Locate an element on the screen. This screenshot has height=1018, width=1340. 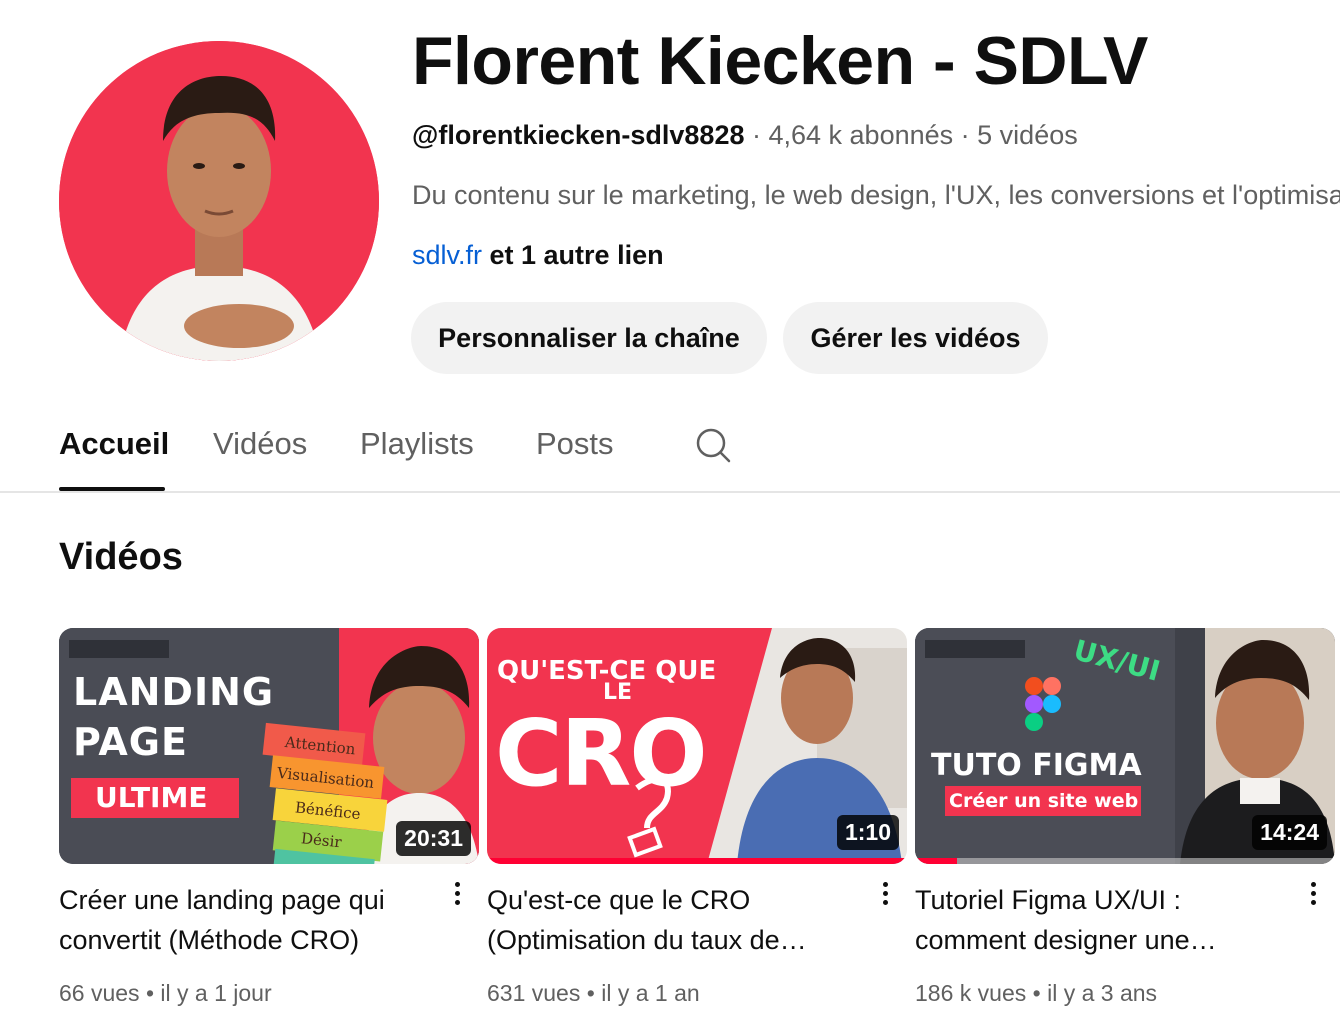
tab-videos: Vidéos is located at coordinates (260, 444).